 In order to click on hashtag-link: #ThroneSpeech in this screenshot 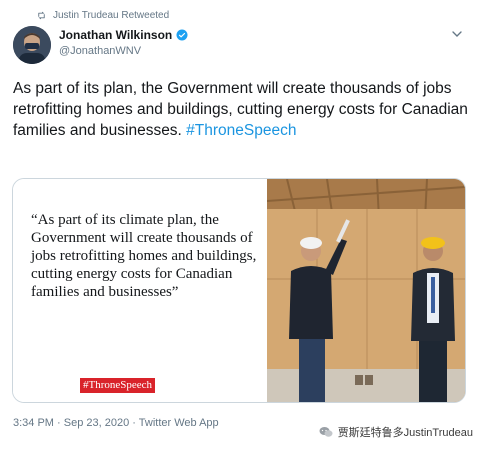, I will do `click(241, 130)`.